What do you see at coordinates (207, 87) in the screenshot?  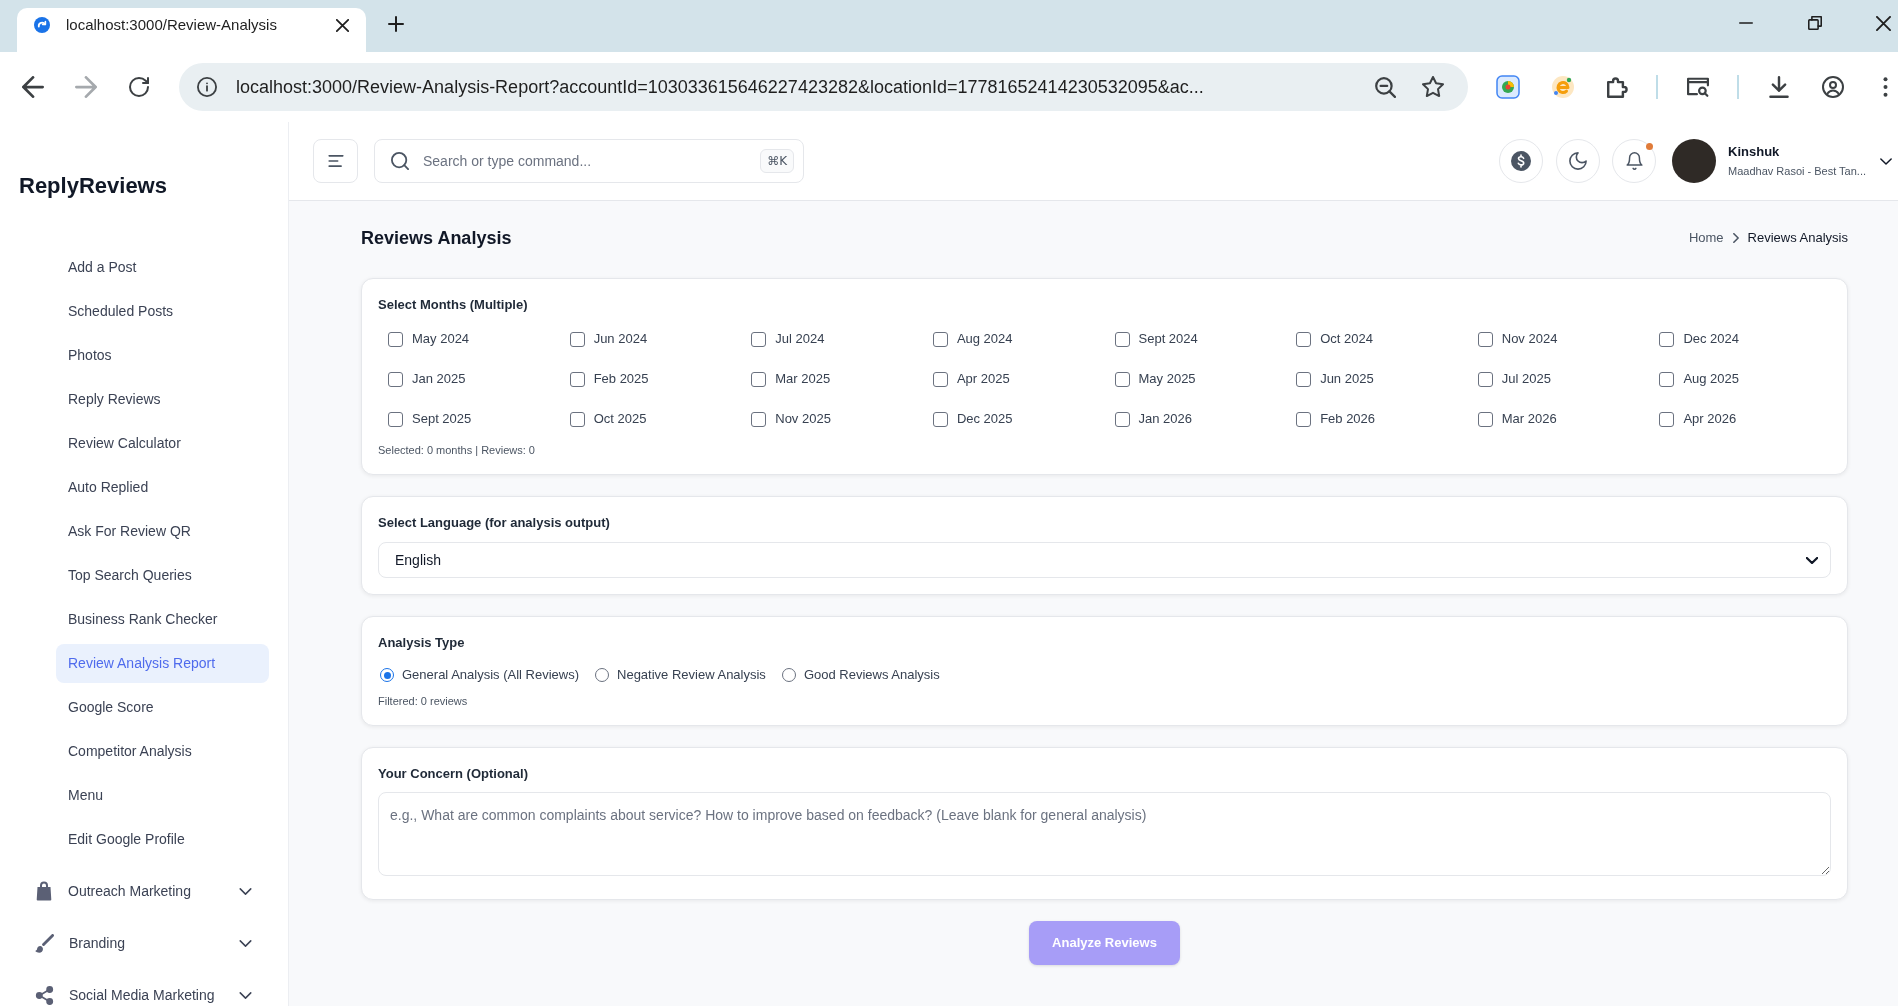 I see `info-icon` at bounding box center [207, 87].